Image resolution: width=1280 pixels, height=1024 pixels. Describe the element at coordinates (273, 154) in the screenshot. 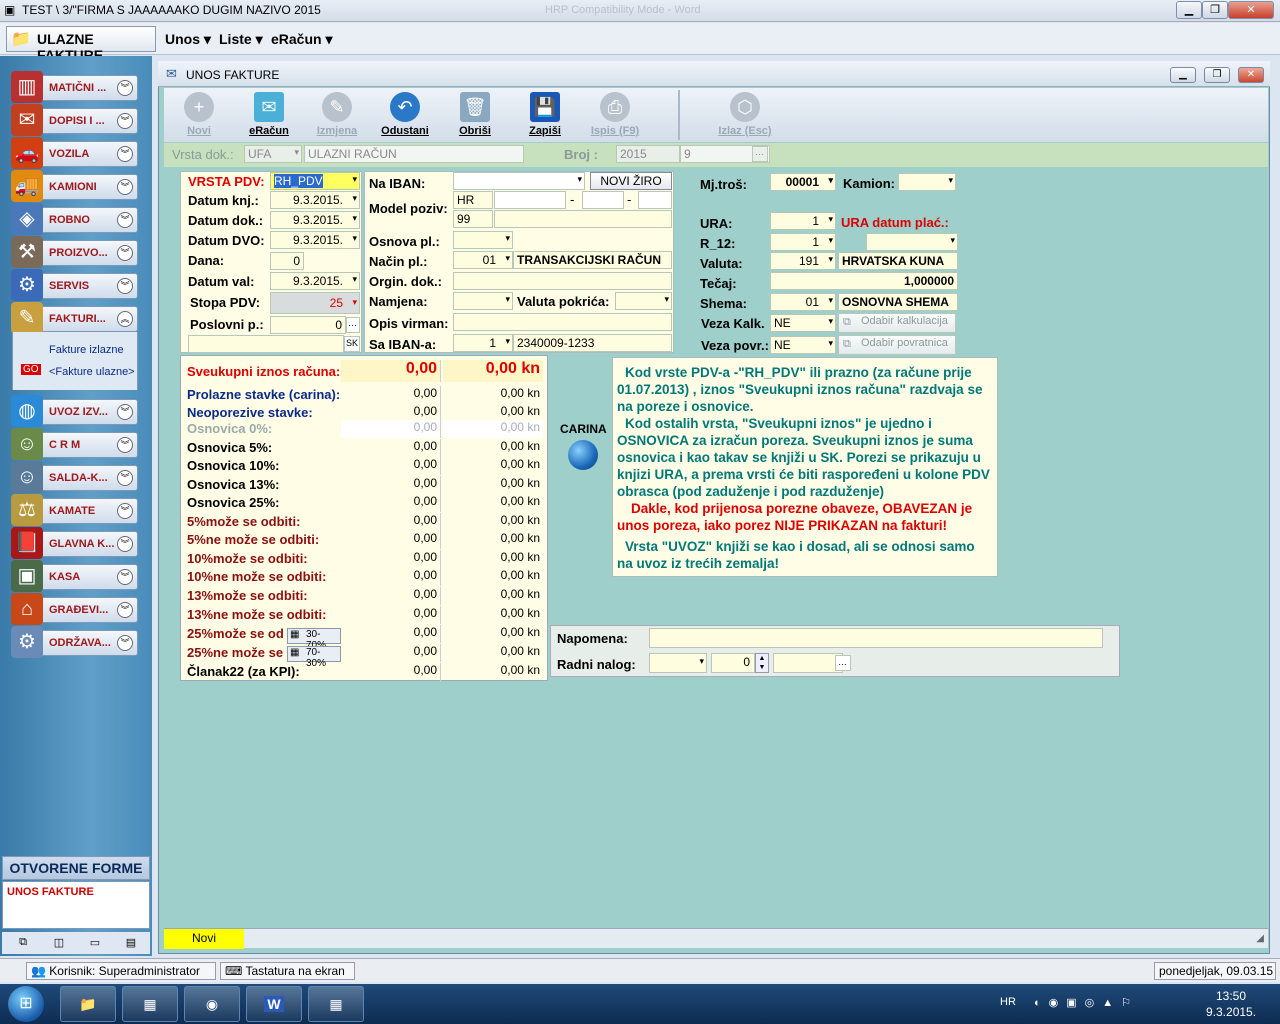

I see `vrsta-dok-select: UFA ▾` at that location.